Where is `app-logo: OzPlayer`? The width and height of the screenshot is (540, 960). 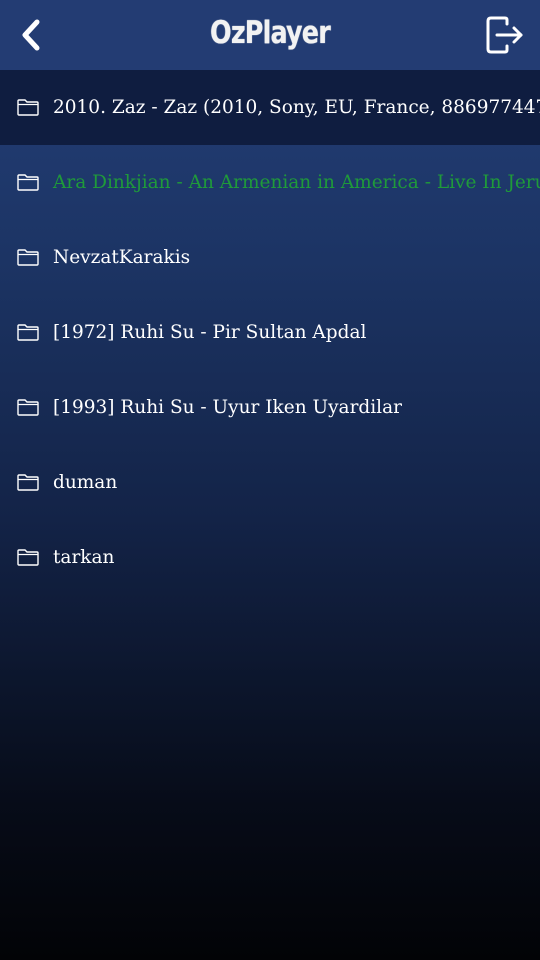
app-logo: OzPlayer is located at coordinates (270, 33).